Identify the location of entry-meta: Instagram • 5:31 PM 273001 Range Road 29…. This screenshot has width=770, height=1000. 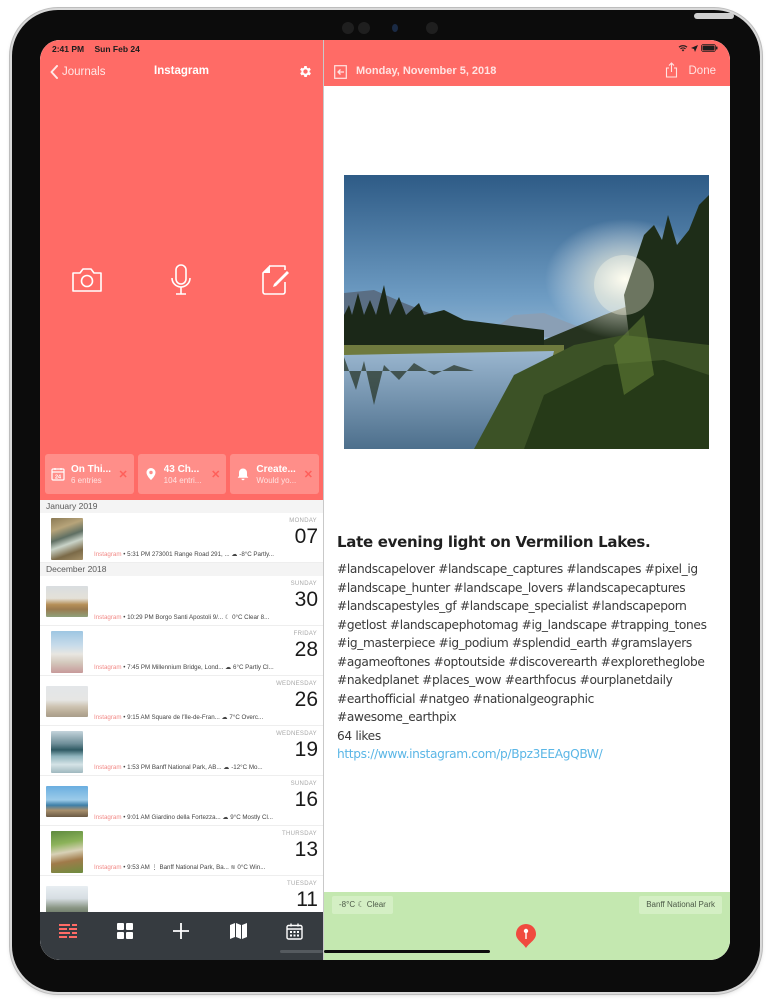
(191, 554).